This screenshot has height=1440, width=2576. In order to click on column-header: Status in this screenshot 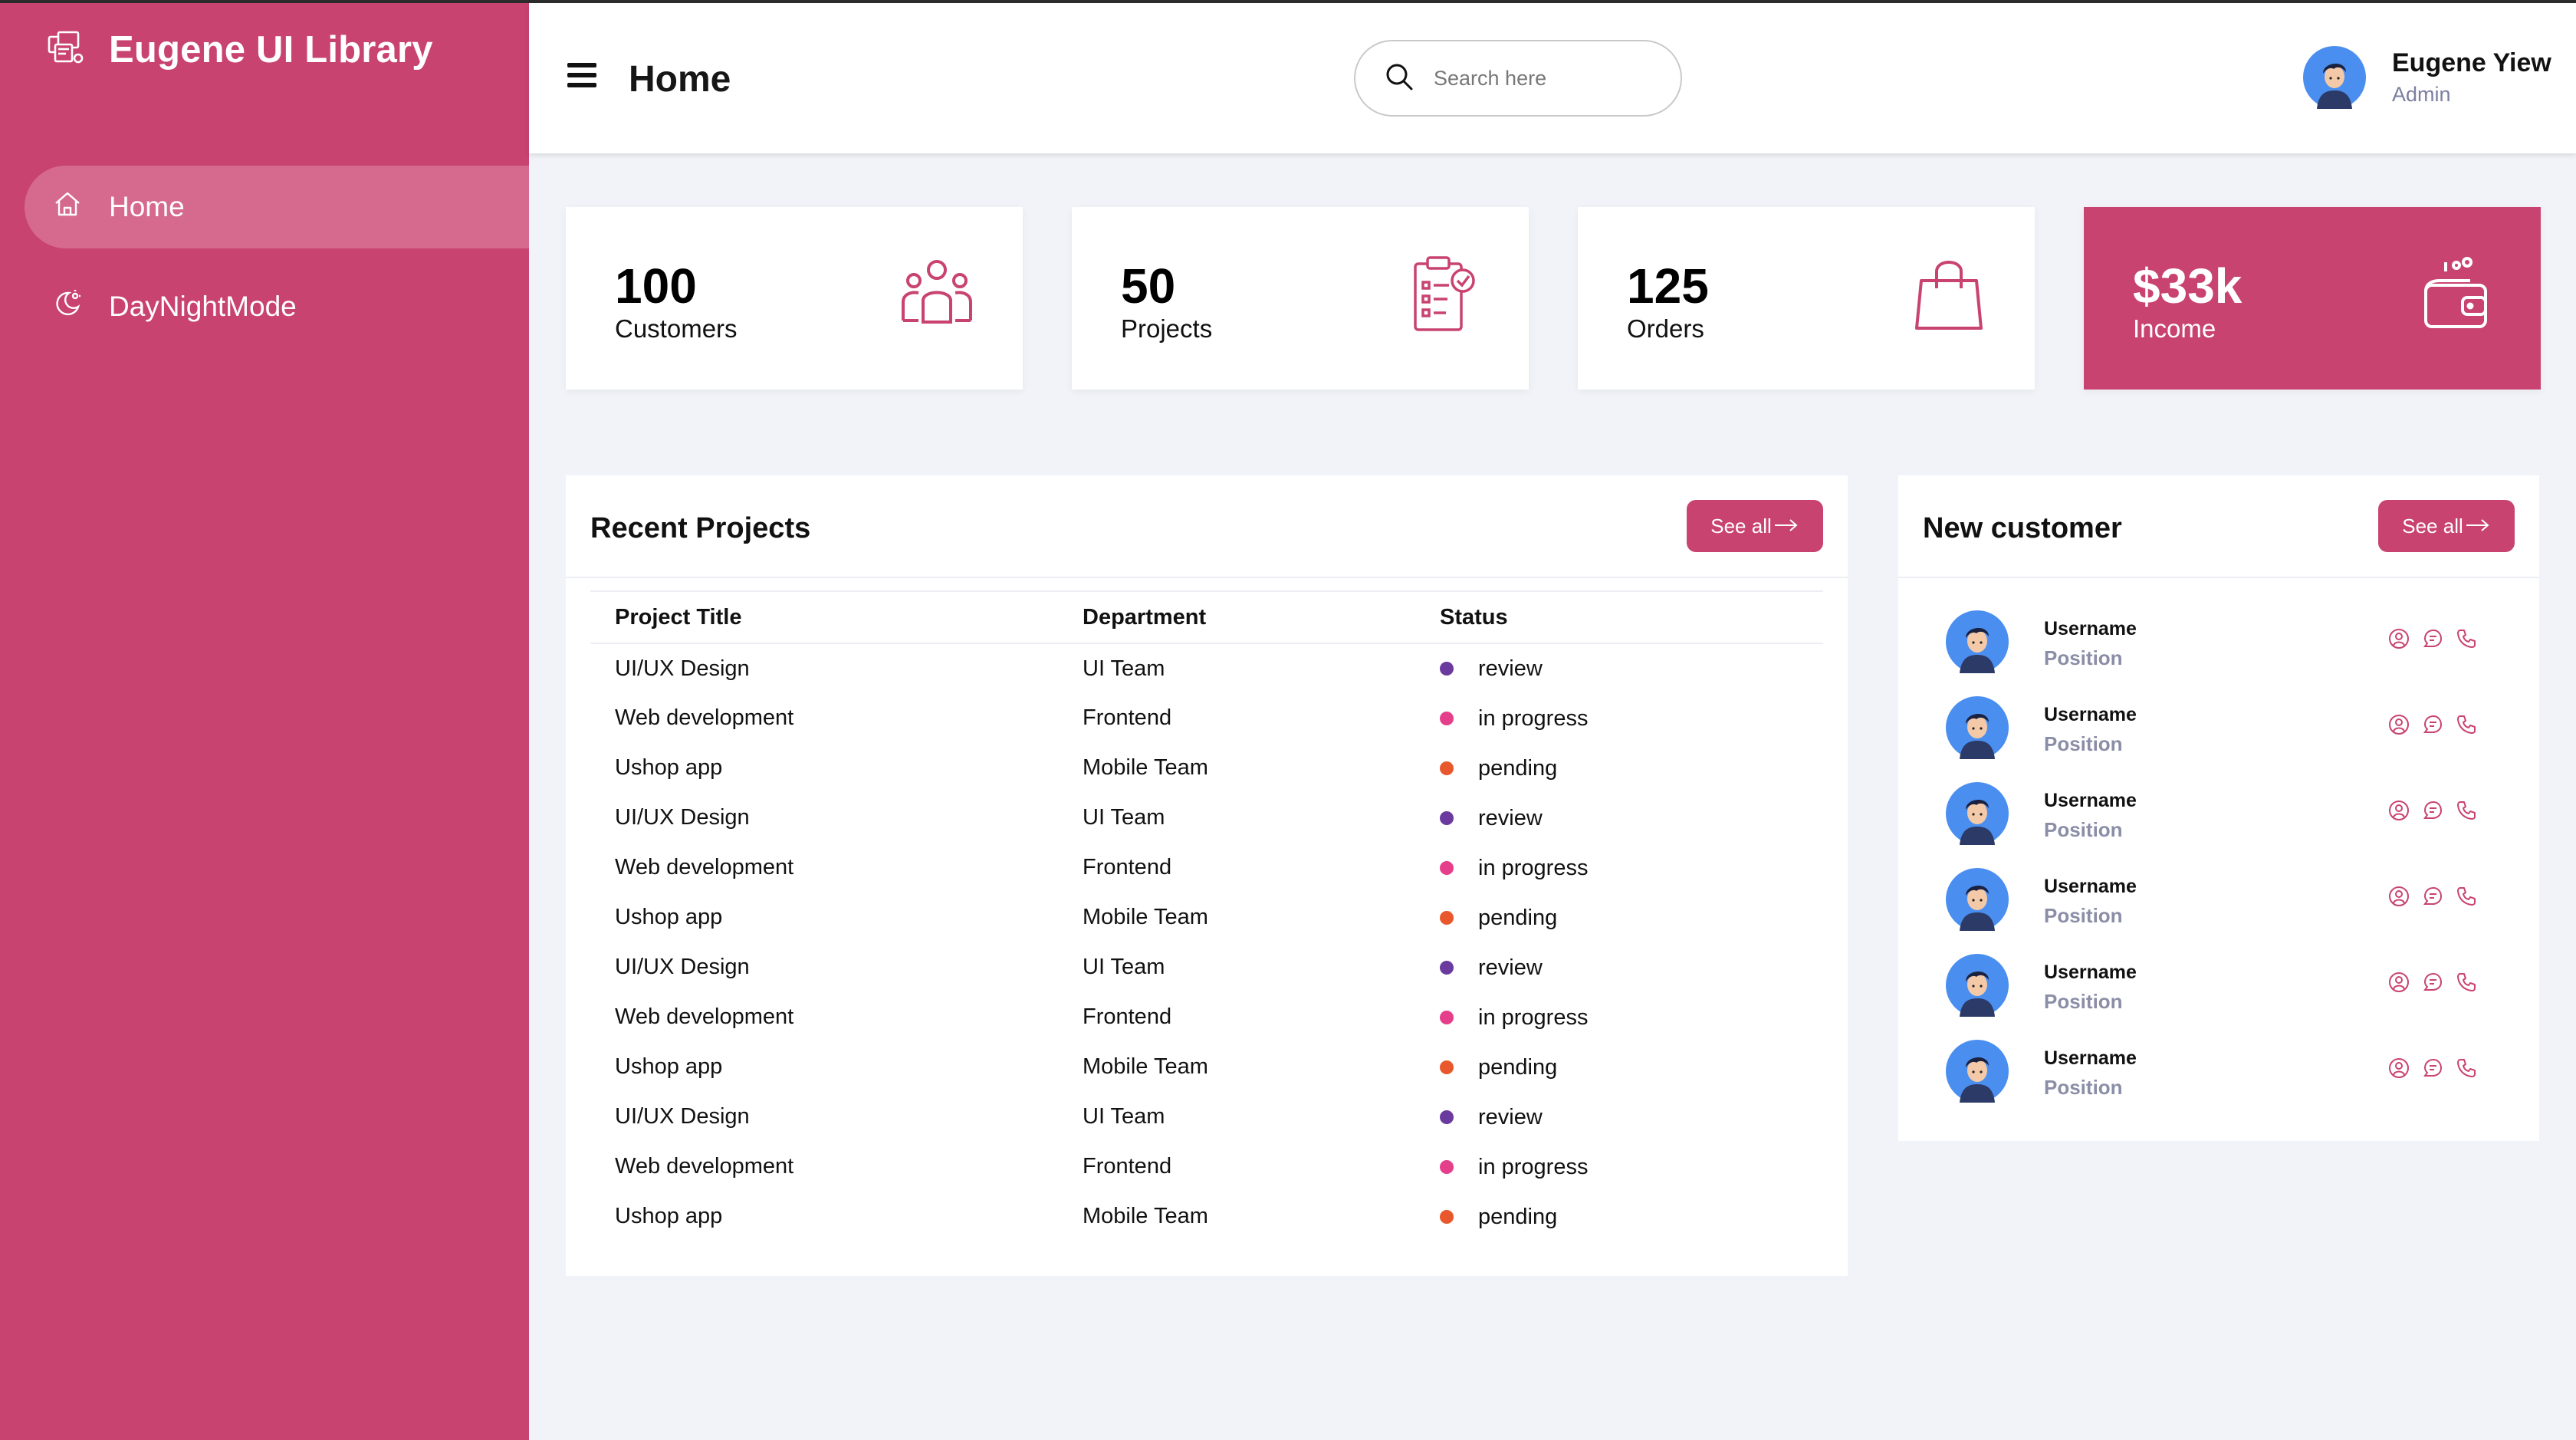, I will do `click(1619, 617)`.